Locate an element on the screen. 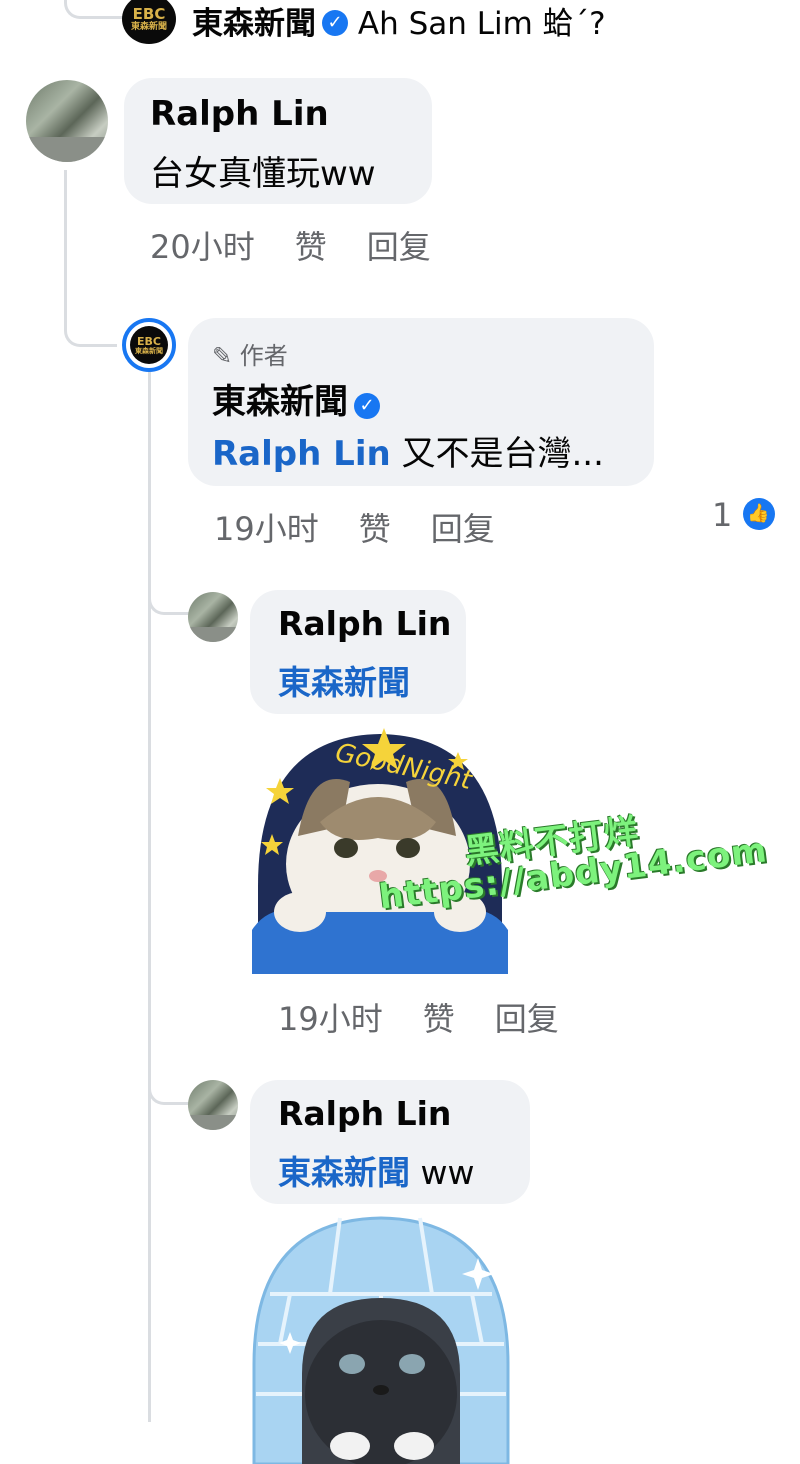  mention-link-4: 東森新聞 is located at coordinates (344, 1172).